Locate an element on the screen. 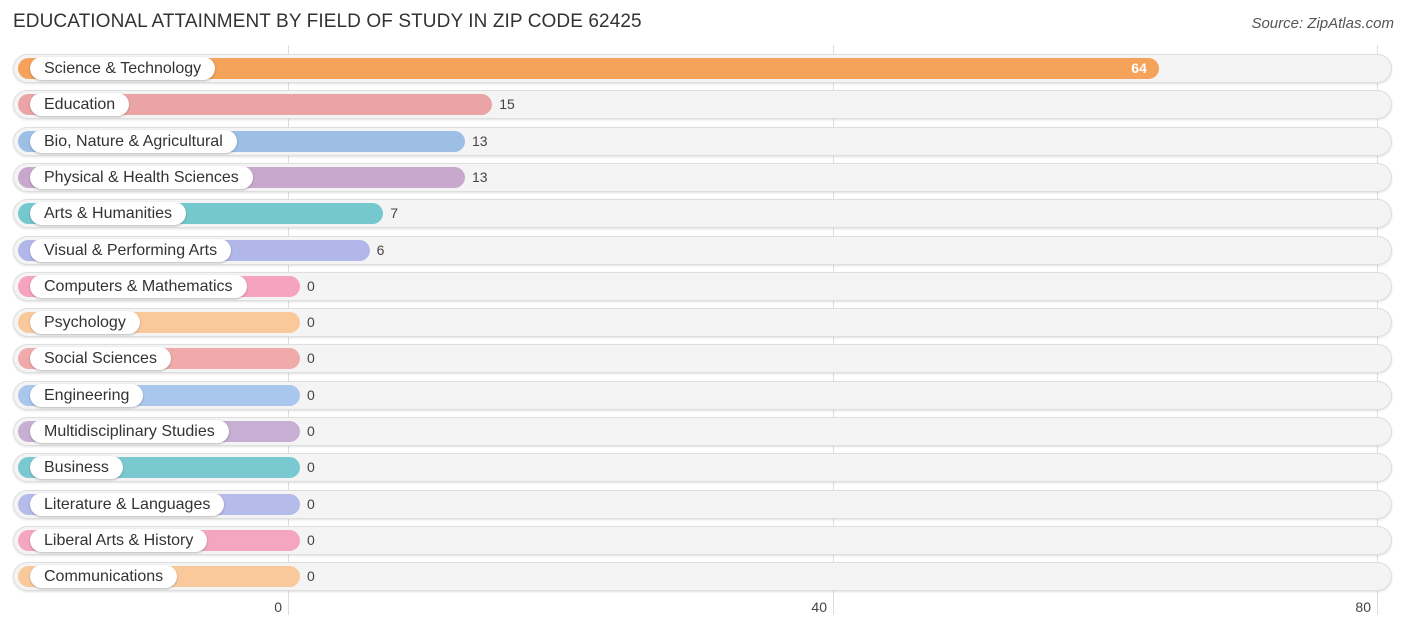  category-label: Business is located at coordinates (76, 467).